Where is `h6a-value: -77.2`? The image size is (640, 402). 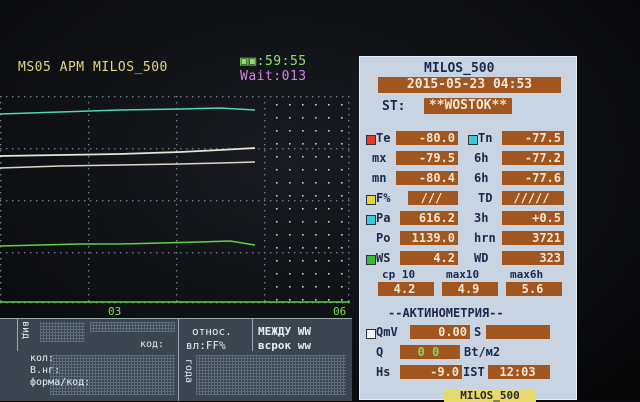 h6a-value: -77.2 is located at coordinates (533, 158).